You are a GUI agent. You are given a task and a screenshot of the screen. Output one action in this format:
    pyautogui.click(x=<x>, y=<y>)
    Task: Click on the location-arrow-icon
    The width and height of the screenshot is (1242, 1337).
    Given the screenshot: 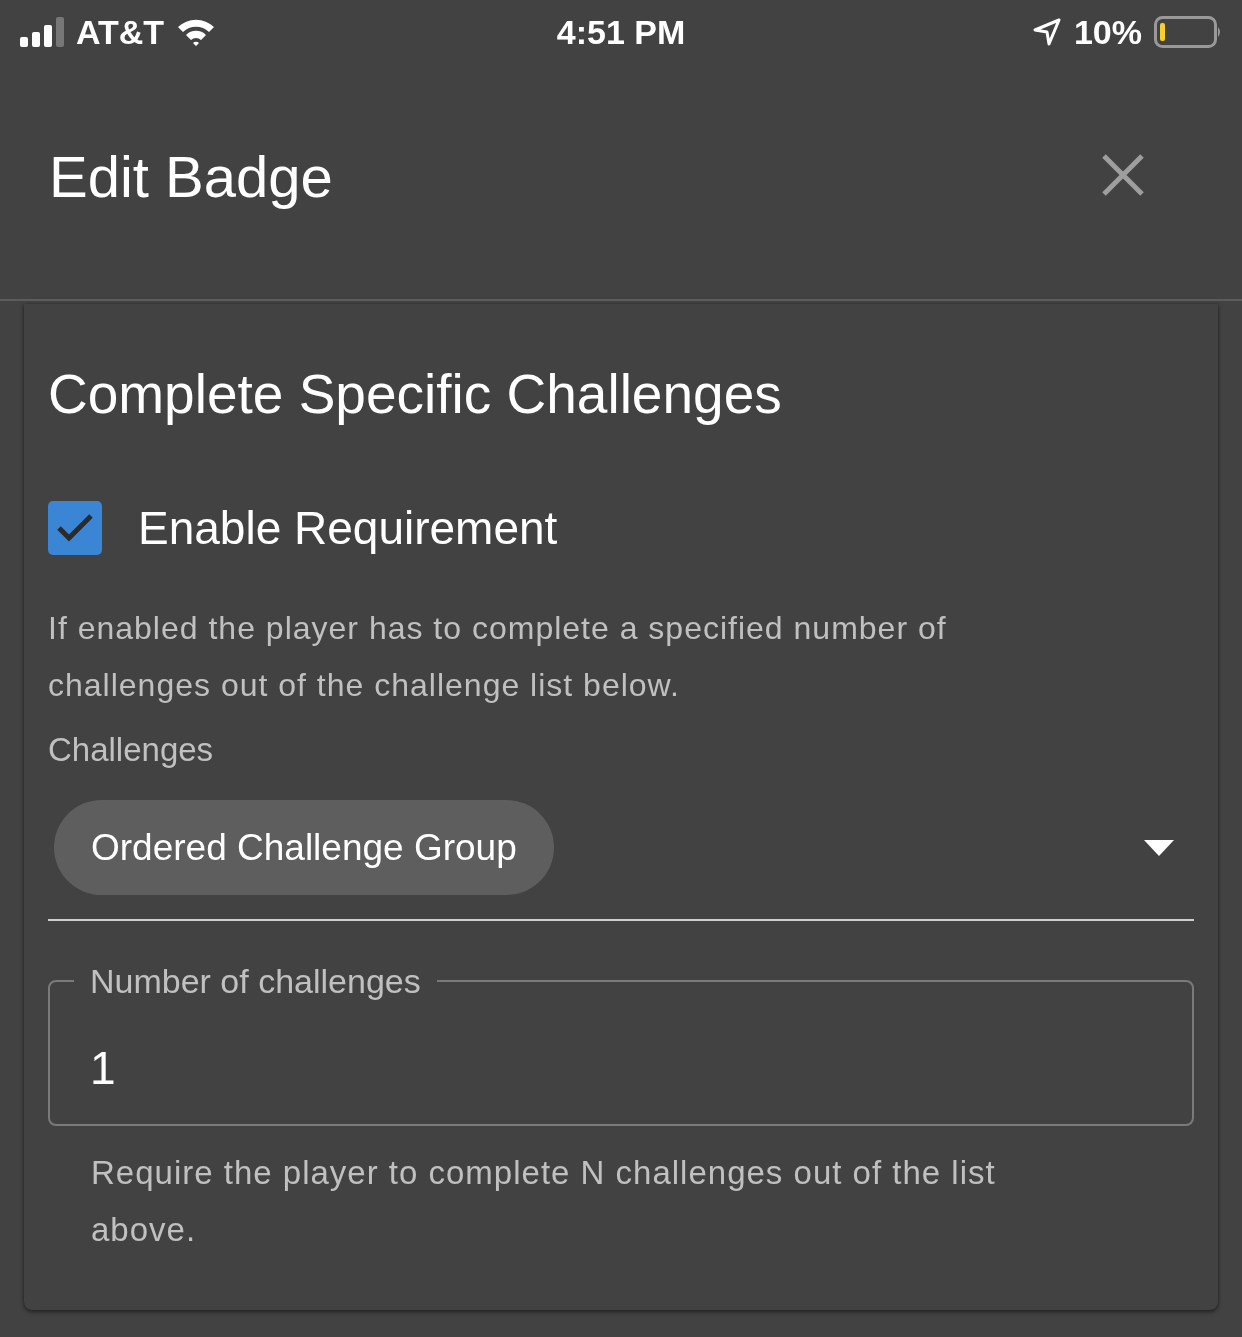 What is the action you would take?
    pyautogui.click(x=1046, y=32)
    